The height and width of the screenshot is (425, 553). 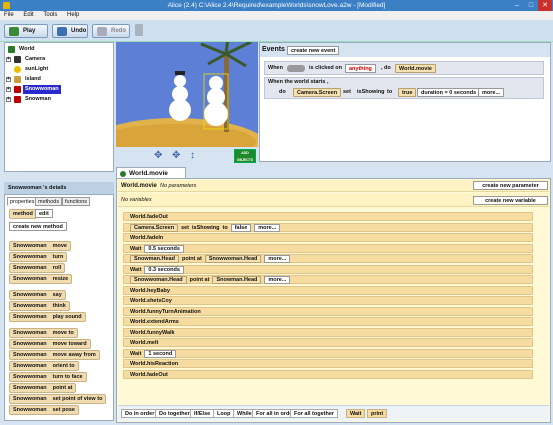 What do you see at coordinates (154, 227) in the screenshot?
I see `object-chip: Camera.Screen` at bounding box center [154, 227].